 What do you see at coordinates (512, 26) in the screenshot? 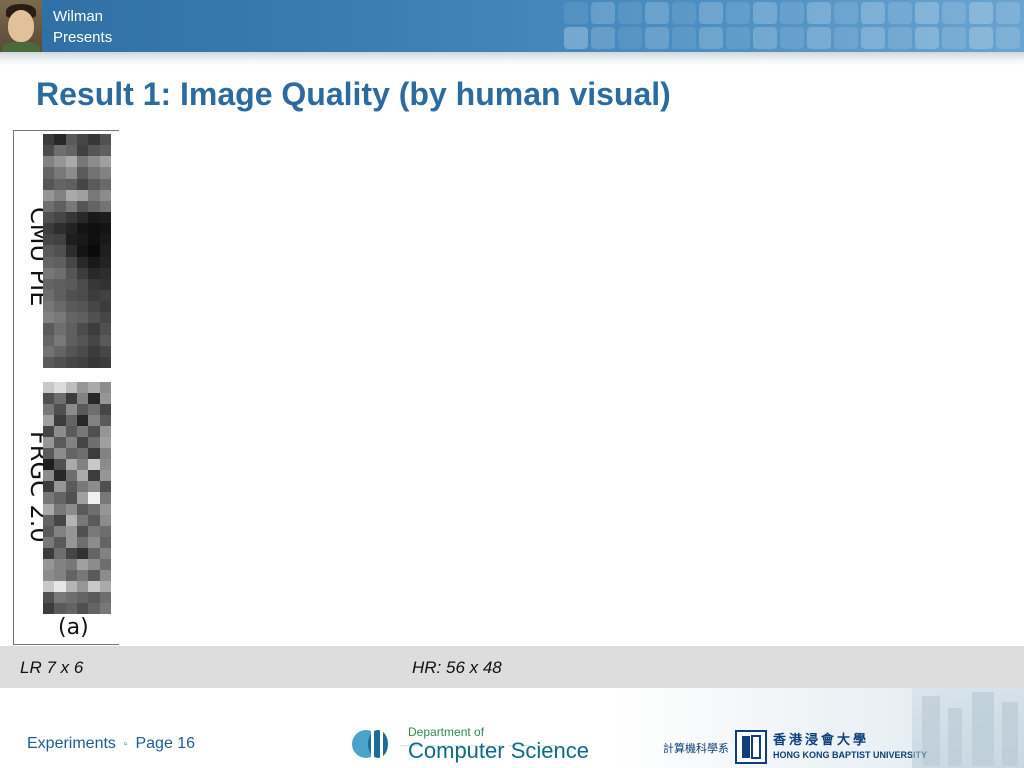
I see `slide-header: Wilman Presents` at bounding box center [512, 26].